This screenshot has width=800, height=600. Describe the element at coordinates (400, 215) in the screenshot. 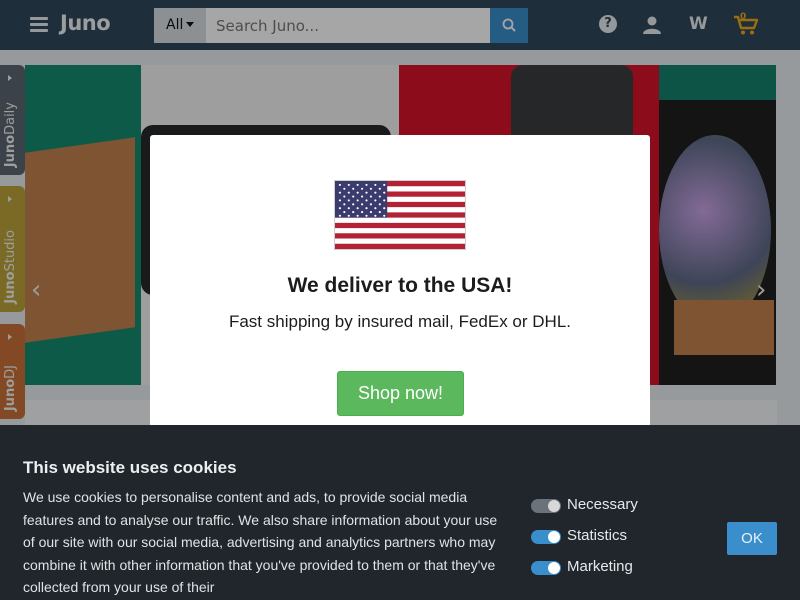

I see `usa-flag-icon` at that location.